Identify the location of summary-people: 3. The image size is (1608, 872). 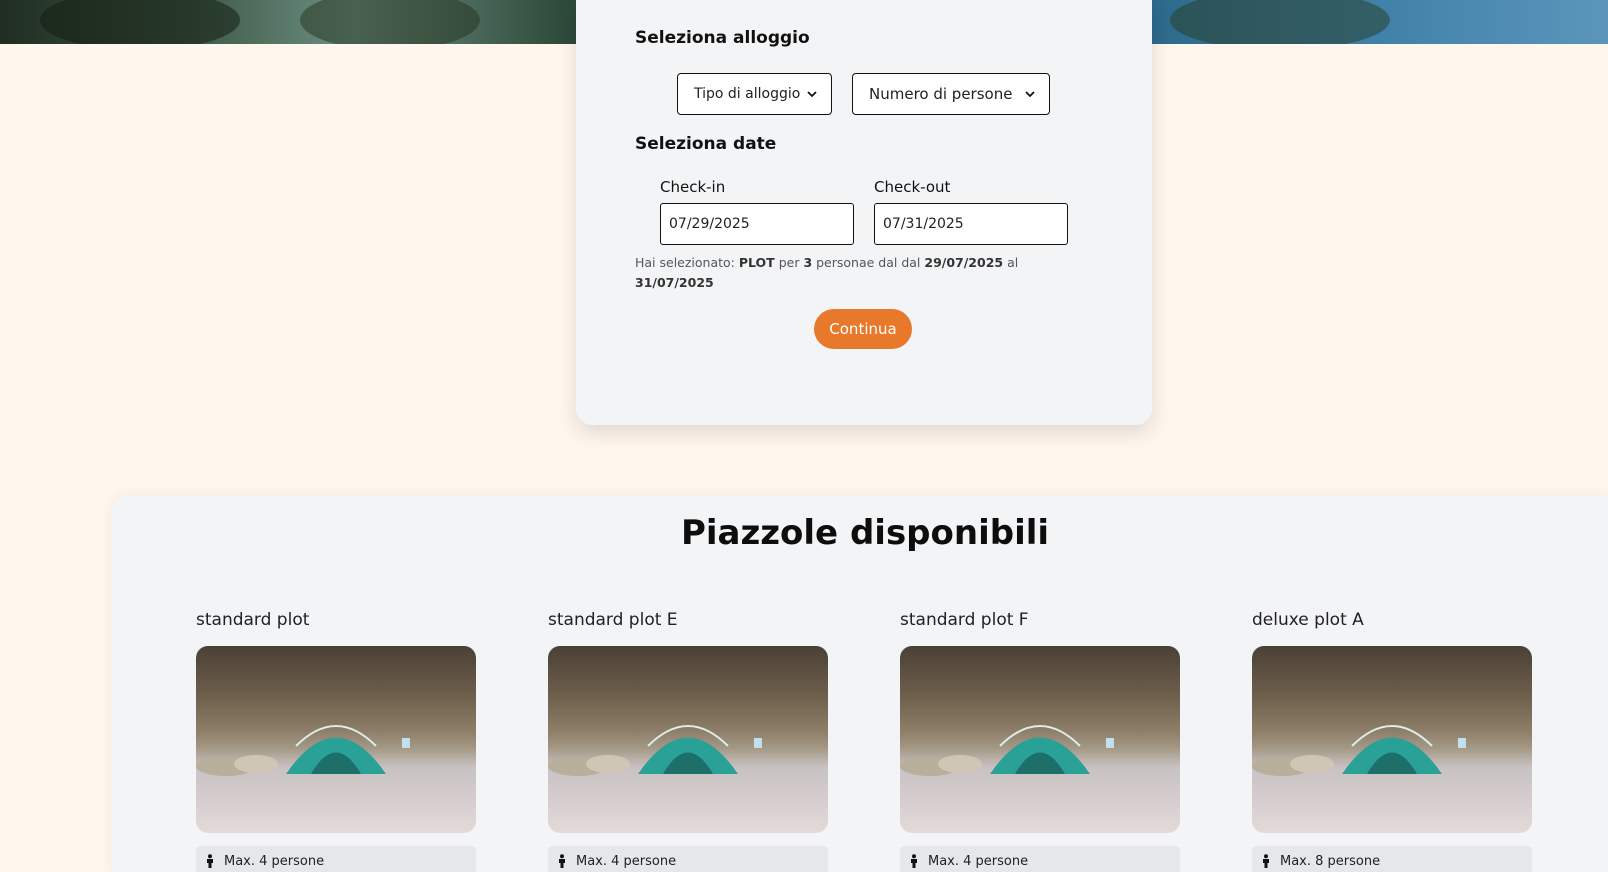
(808, 262).